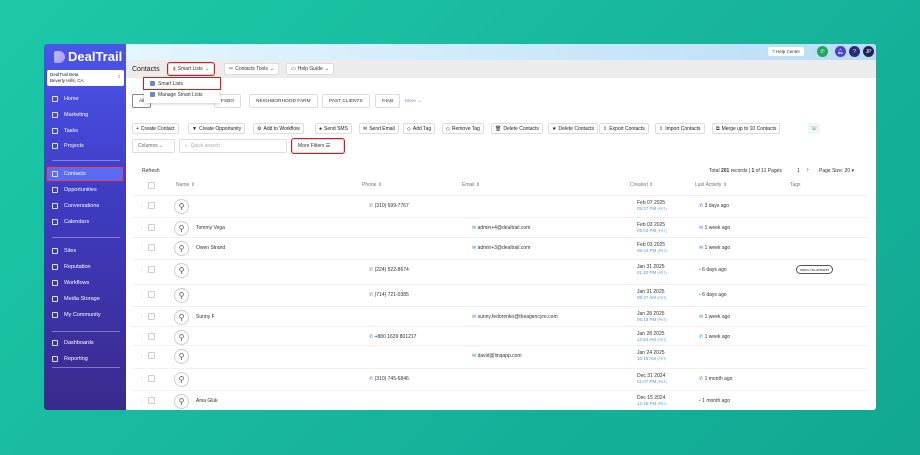 The image size is (920, 455). I want to click on list-icon: ▮, so click(174, 69).